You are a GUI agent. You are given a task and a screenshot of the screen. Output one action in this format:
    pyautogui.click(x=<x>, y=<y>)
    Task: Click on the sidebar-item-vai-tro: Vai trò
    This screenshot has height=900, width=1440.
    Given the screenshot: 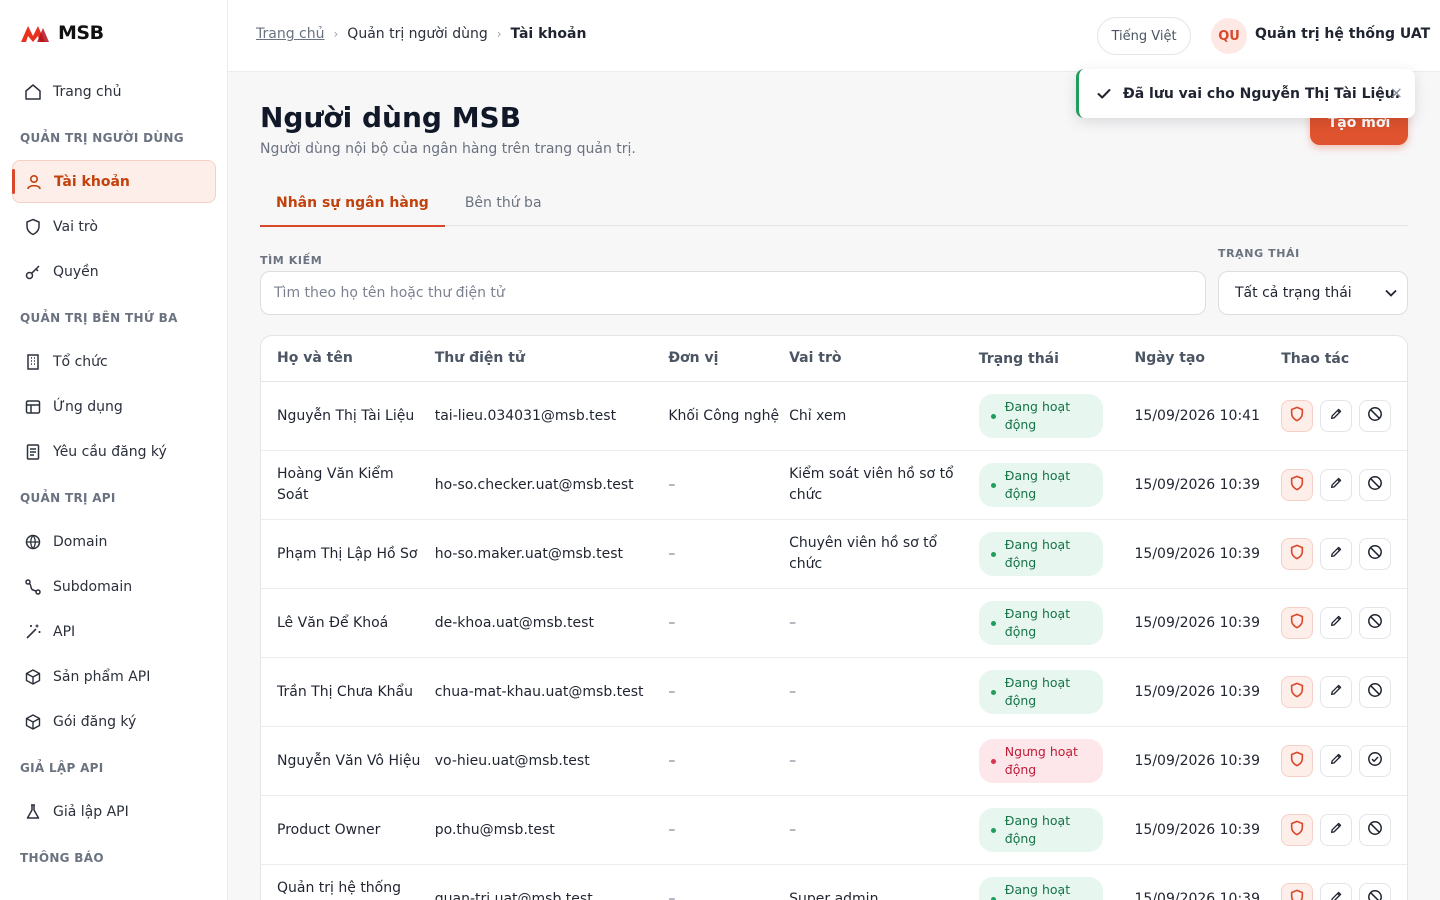 What is the action you would take?
    pyautogui.click(x=114, y=226)
    